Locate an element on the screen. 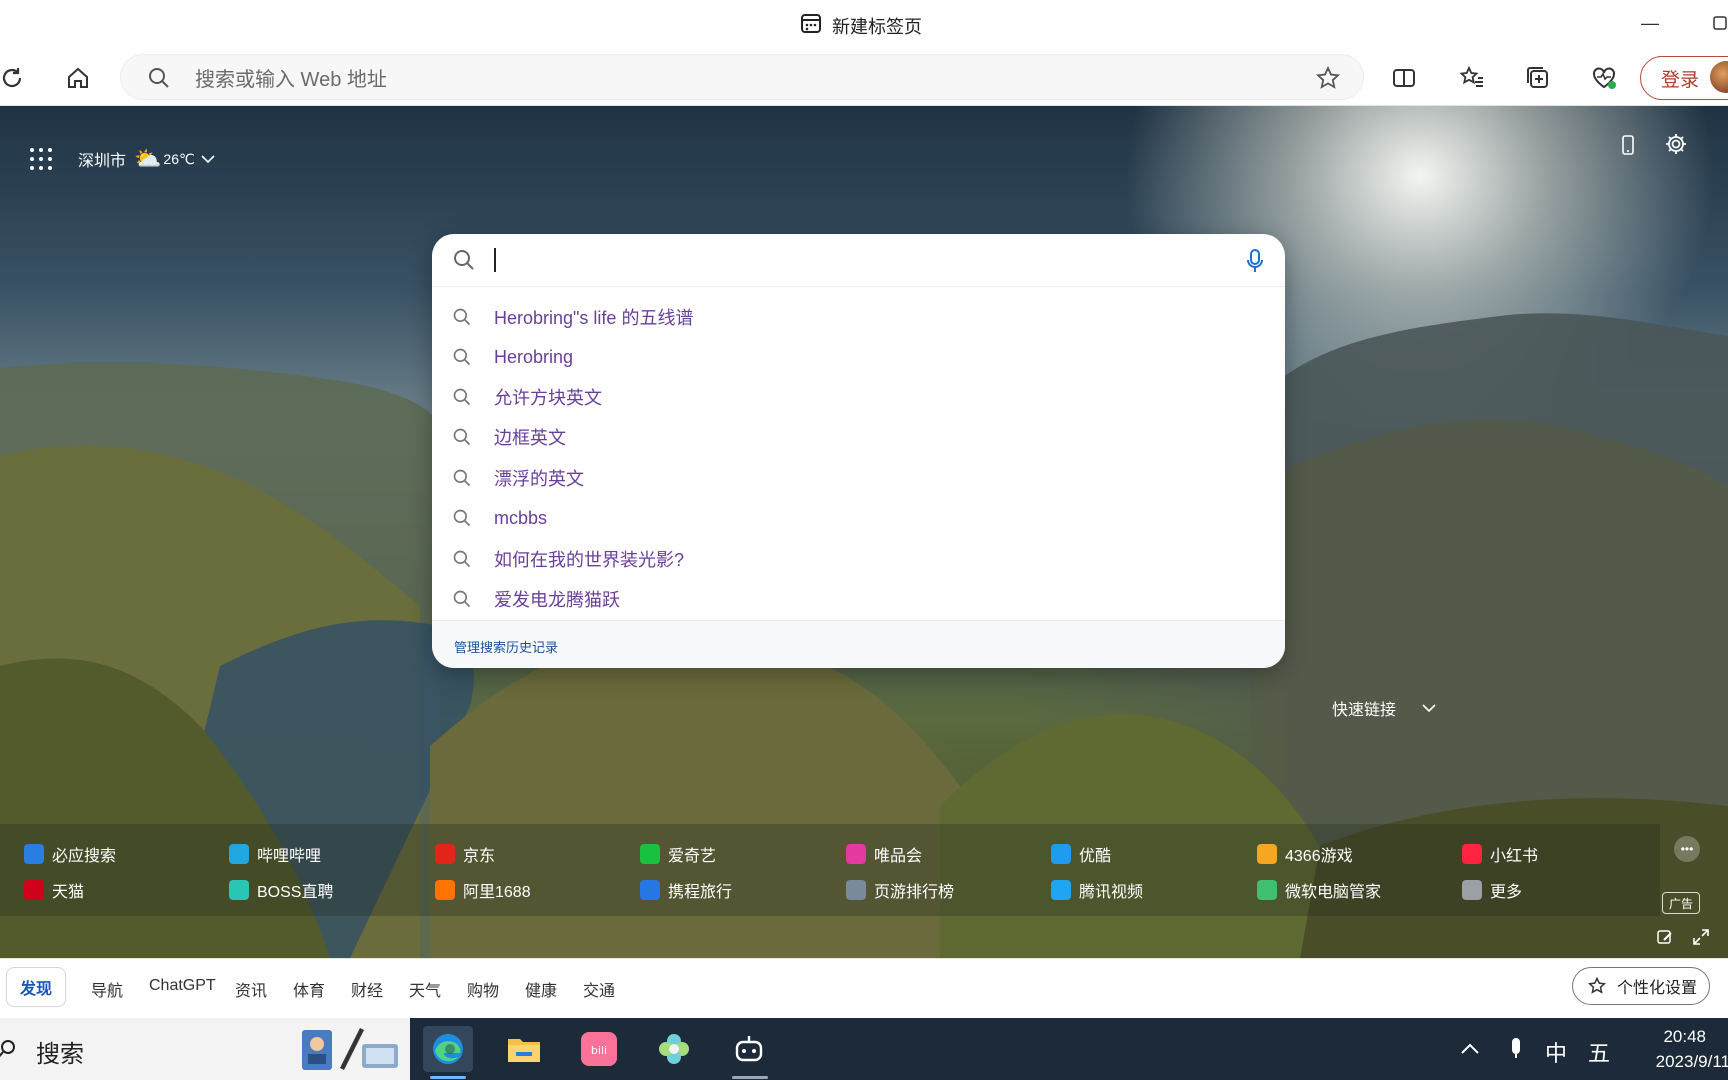 The height and width of the screenshot is (1080, 1728). phone-icon is located at coordinates (1628, 145).